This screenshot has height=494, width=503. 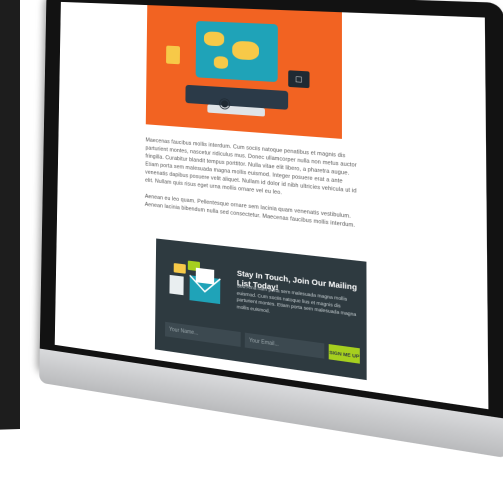 I want to click on email-input, so click(x=284, y=345).